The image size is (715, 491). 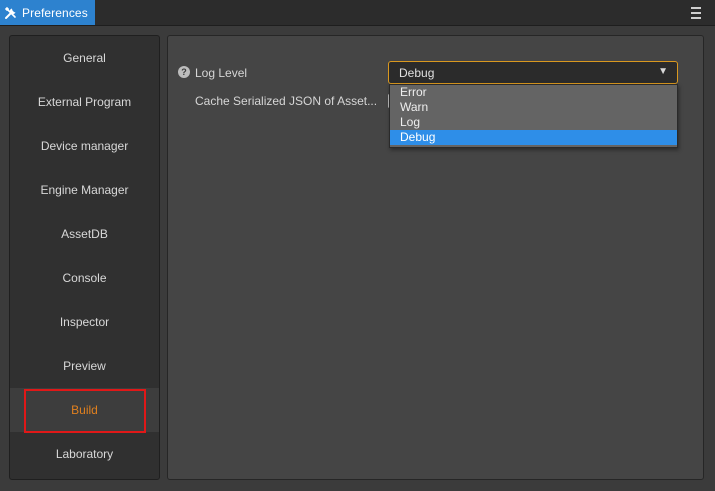 I want to click on sidebar-item-label: General, so click(x=84, y=58).